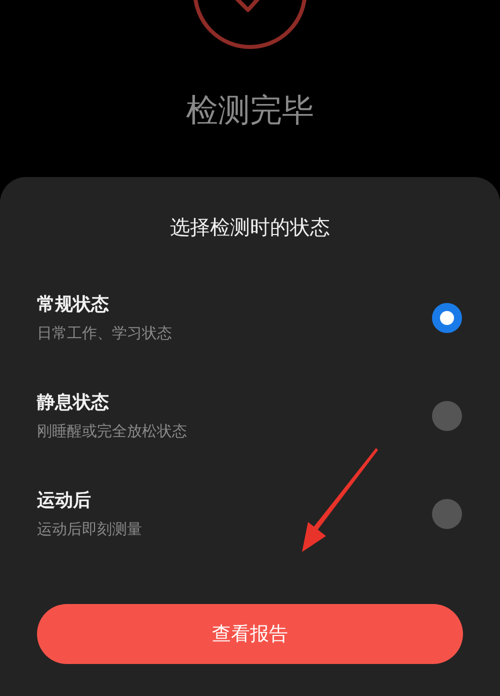 The height and width of the screenshot is (696, 500). What do you see at coordinates (250, 110) in the screenshot?
I see `result-title: 检测完毕` at bounding box center [250, 110].